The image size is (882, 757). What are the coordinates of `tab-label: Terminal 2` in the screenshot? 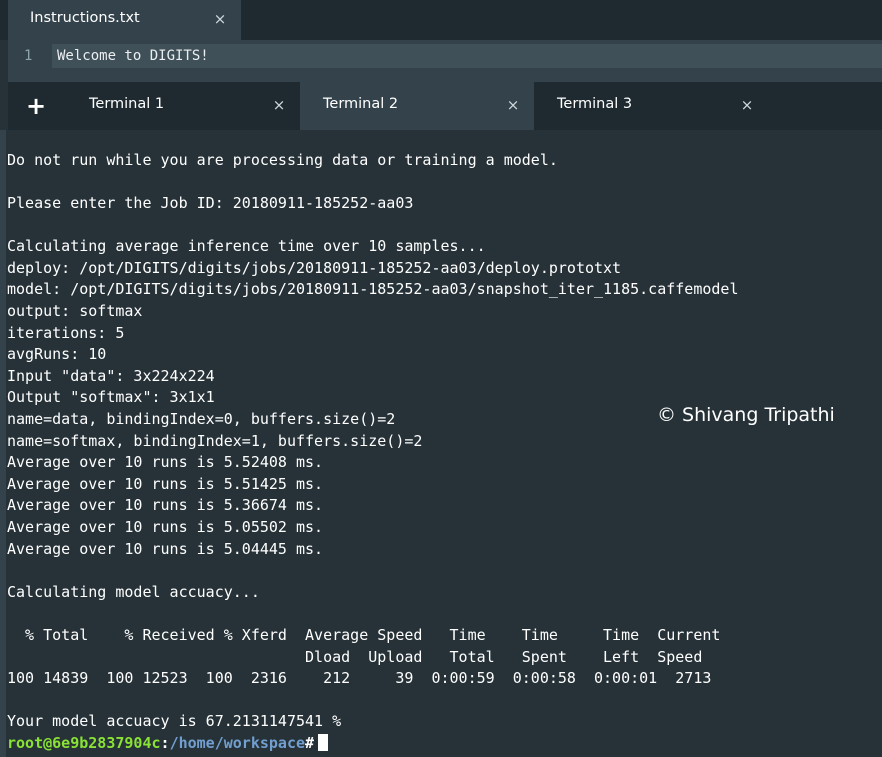 It's located at (361, 104).